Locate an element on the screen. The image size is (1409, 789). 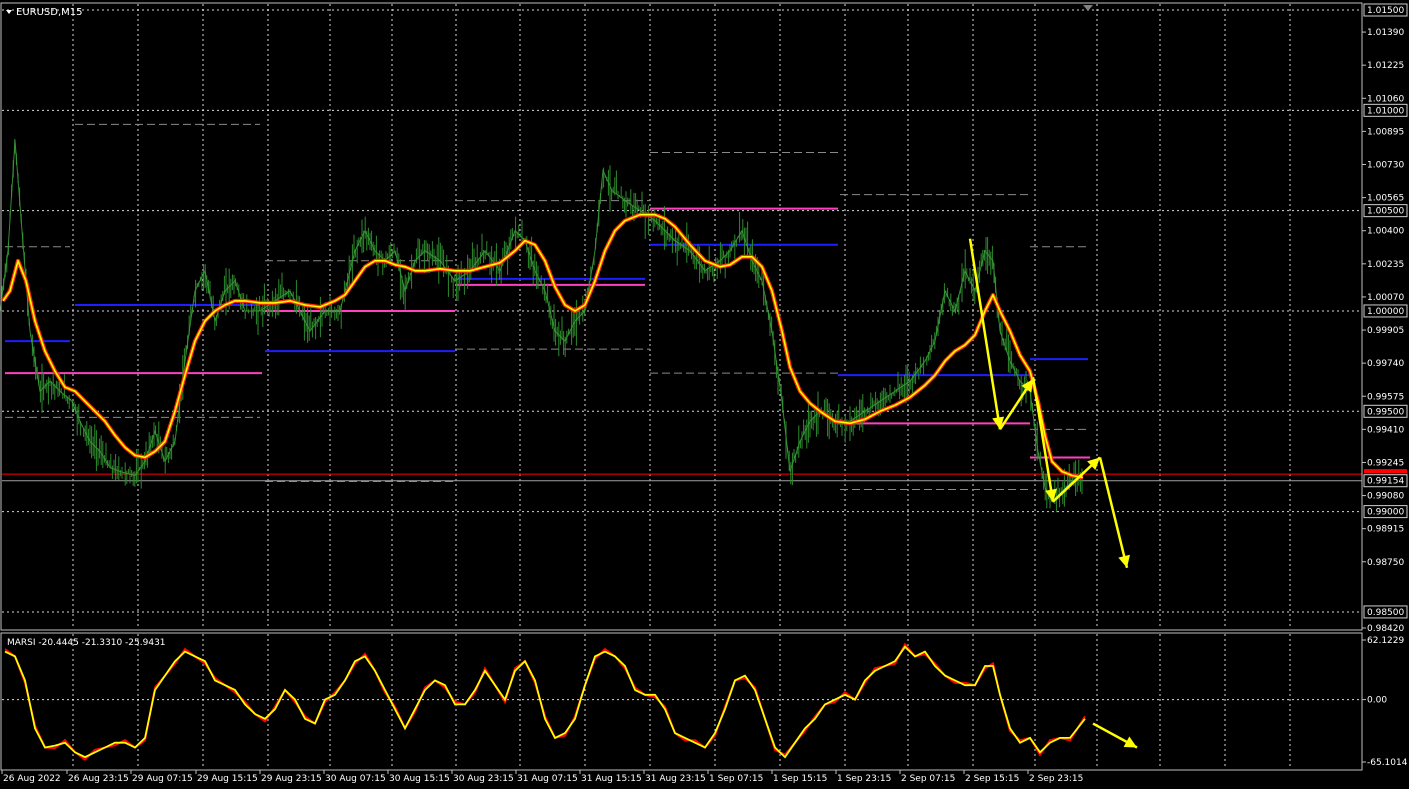
time-axis-label: 31 Aug 07:15 is located at coordinates (547, 779).